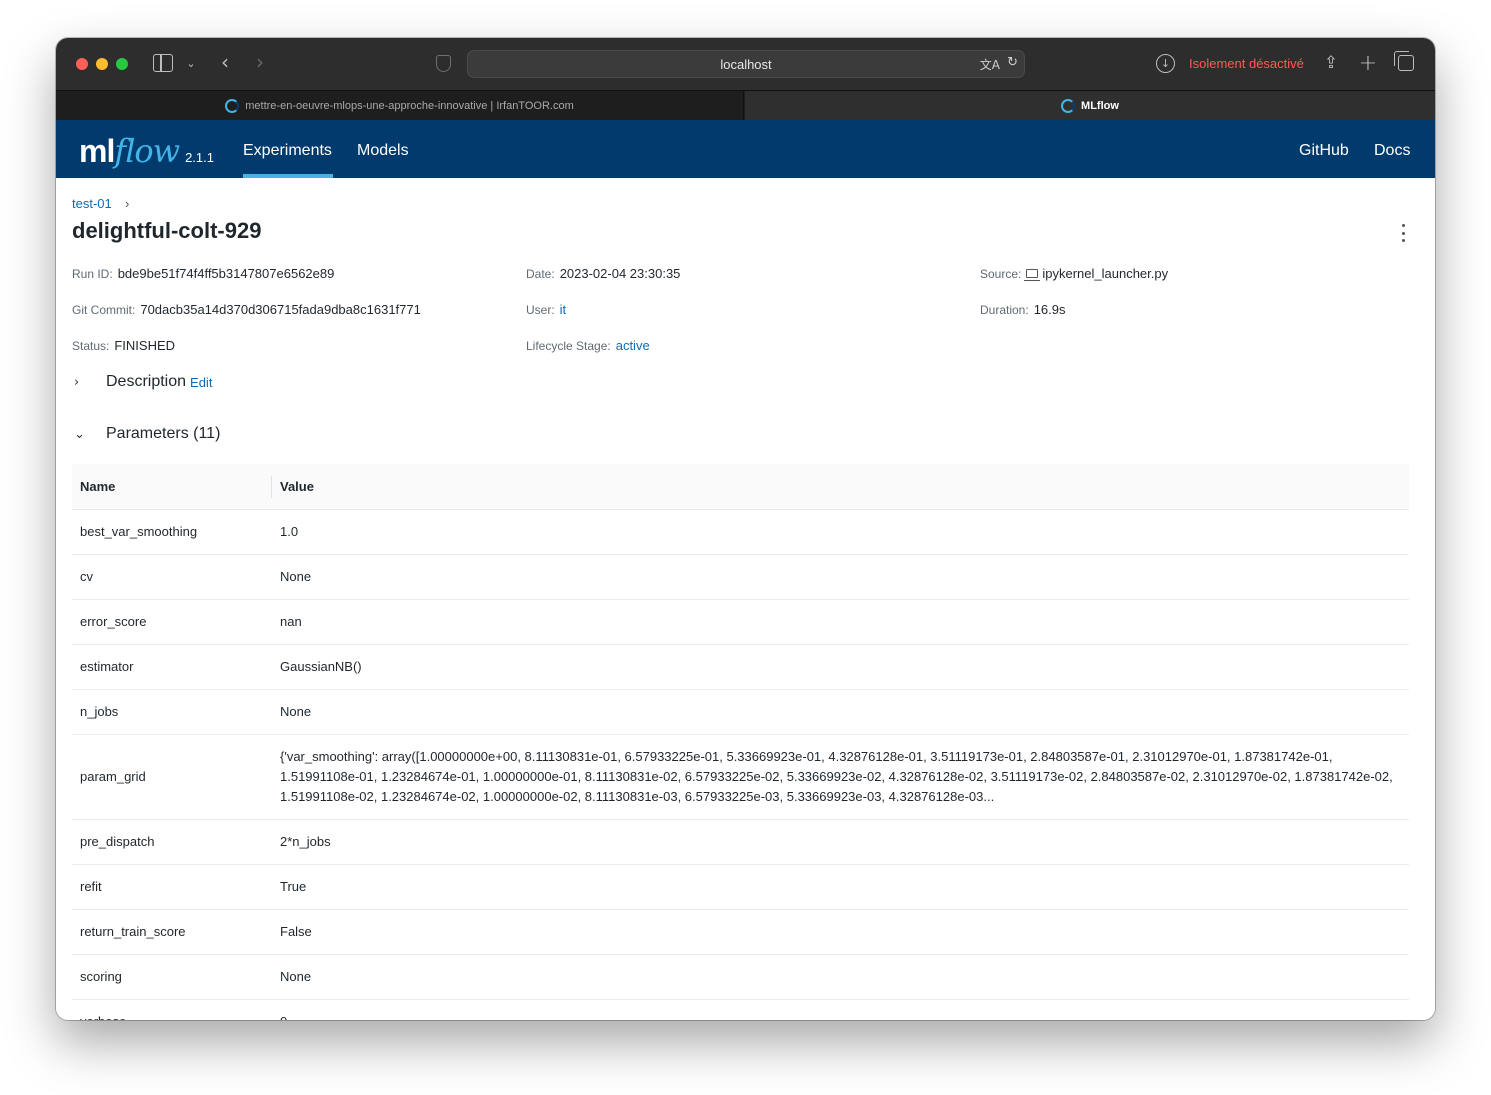  Describe the element at coordinates (383, 151) in the screenshot. I see `nav-models: Models` at that location.